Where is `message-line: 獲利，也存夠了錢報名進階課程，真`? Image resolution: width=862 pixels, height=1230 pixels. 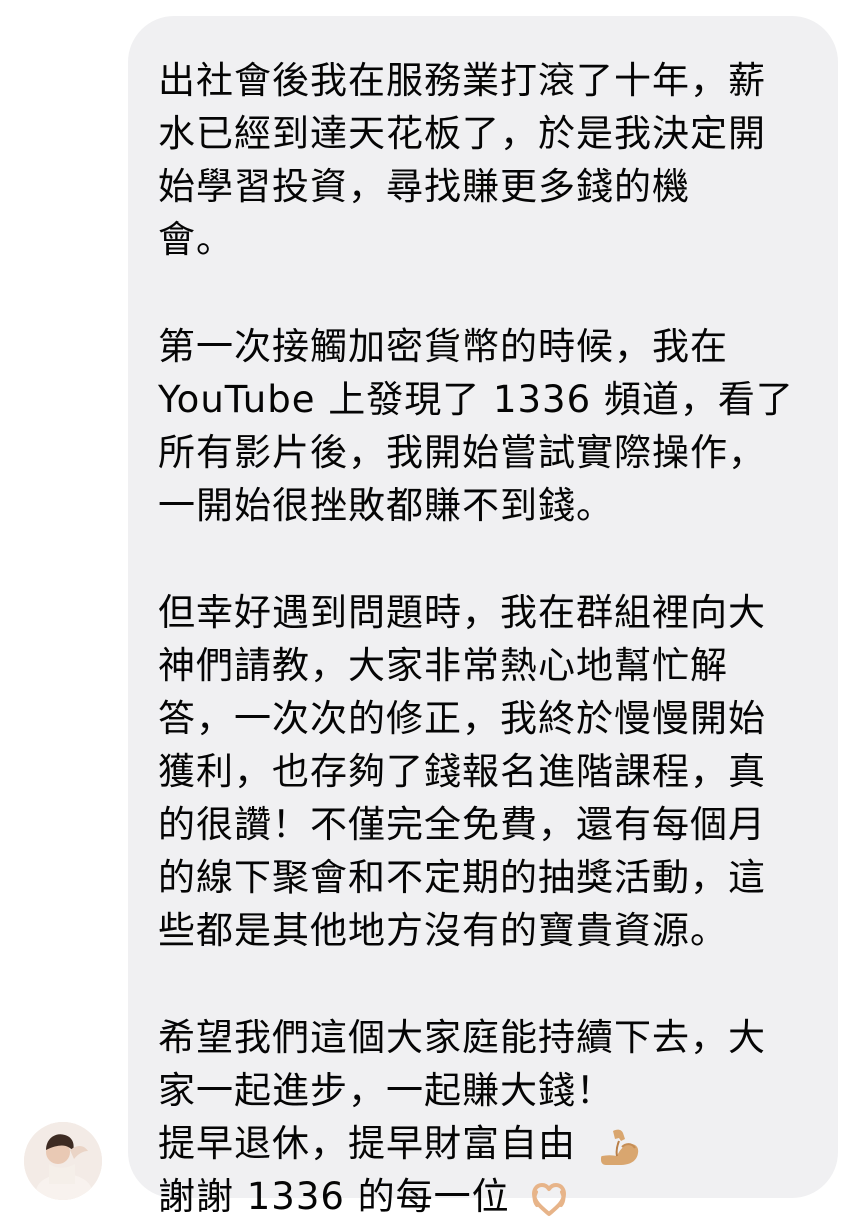
message-line: 獲利，也存夠了錢報名進階課程，真 is located at coordinates (462, 771).